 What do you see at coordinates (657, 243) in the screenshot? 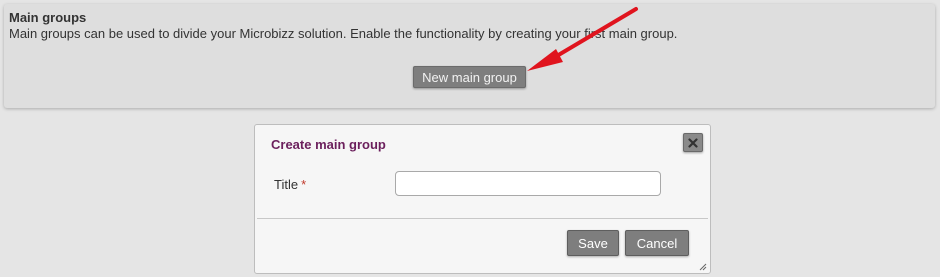
I see `cancel-button: Cancel` at bounding box center [657, 243].